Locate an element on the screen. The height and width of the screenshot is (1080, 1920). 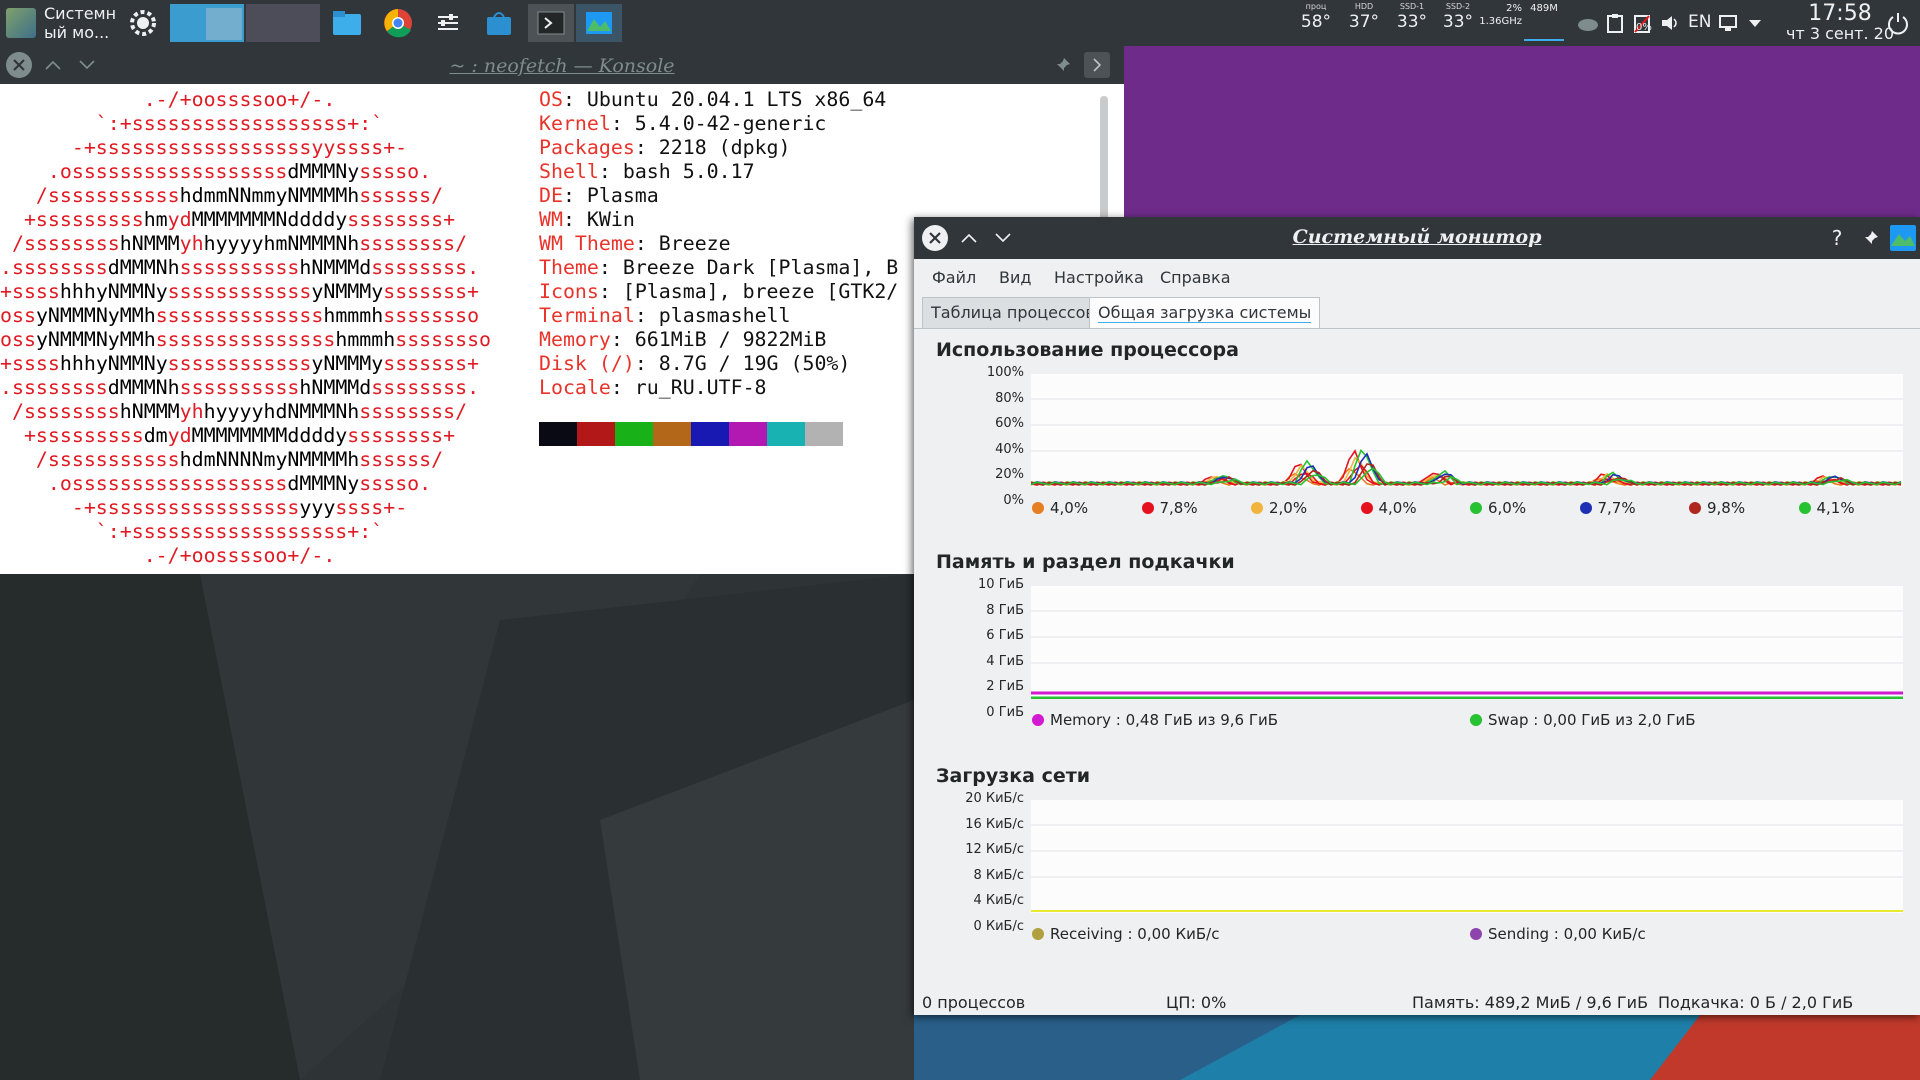
chevron-right-icon is located at coordinates (1097, 65).